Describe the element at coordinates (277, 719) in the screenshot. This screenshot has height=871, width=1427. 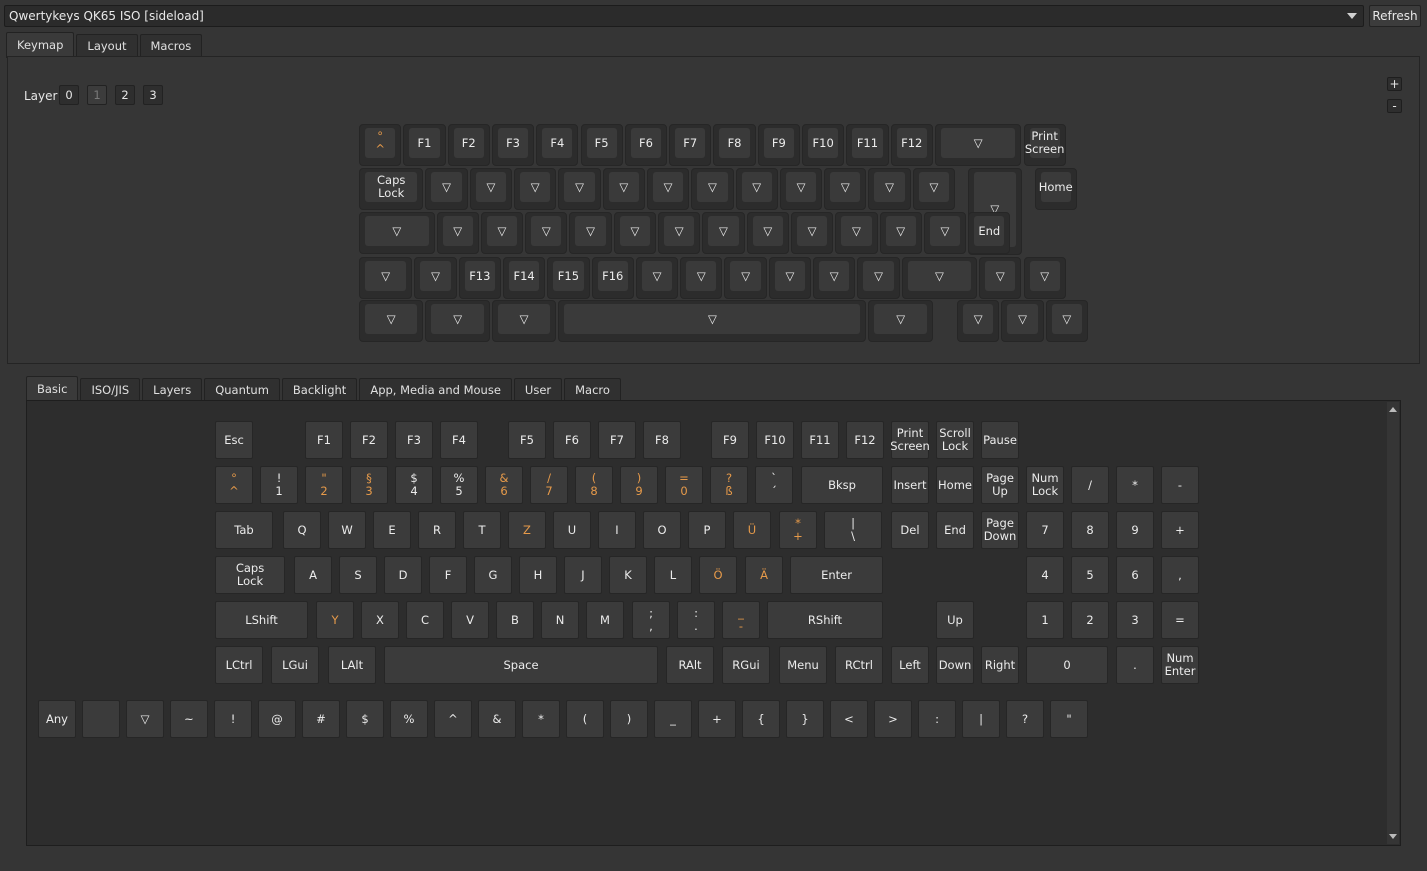
I see `keycode-blank: @` at that location.